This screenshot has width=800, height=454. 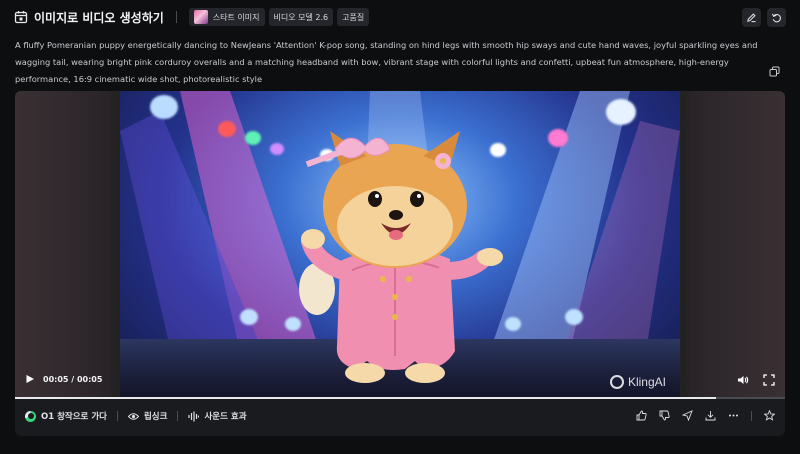 What do you see at coordinates (769, 380) in the screenshot?
I see `fullscreen-icon` at bounding box center [769, 380].